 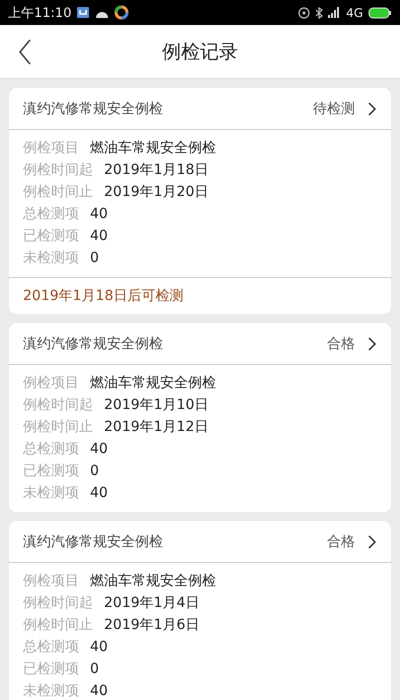 I want to click on signal-icon, so click(x=335, y=12).